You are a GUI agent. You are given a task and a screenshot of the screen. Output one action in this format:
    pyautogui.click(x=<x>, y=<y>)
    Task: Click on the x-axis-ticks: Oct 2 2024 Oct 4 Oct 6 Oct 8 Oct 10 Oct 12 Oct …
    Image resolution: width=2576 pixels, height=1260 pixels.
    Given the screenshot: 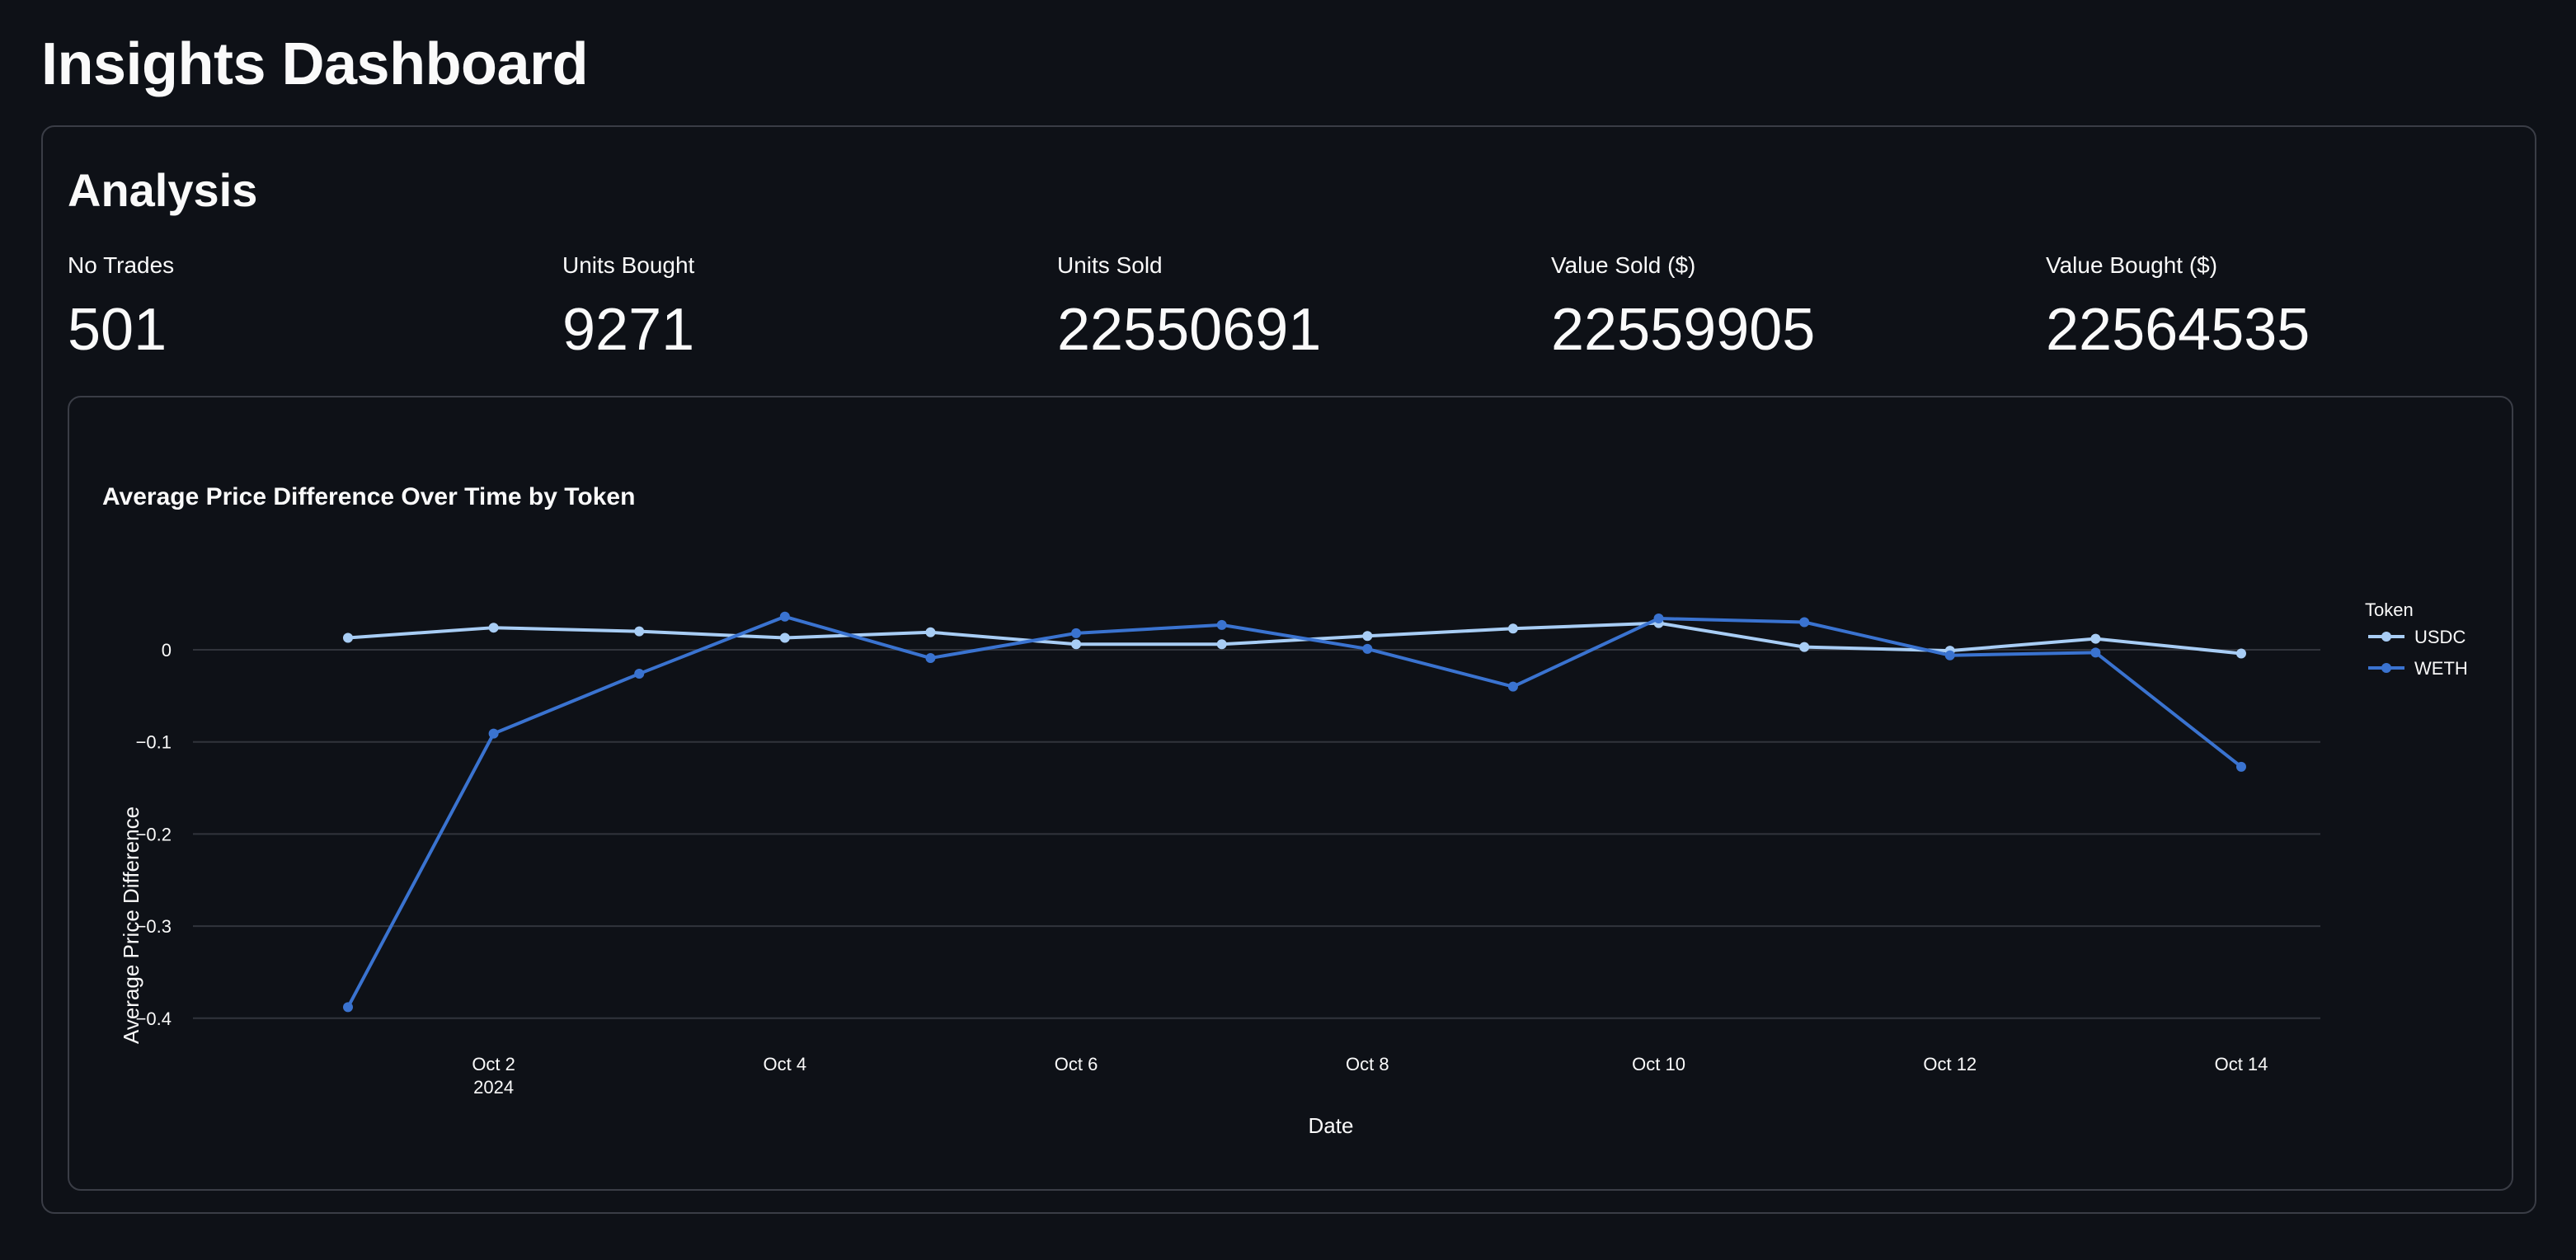 What is the action you would take?
    pyautogui.click(x=1370, y=1076)
    